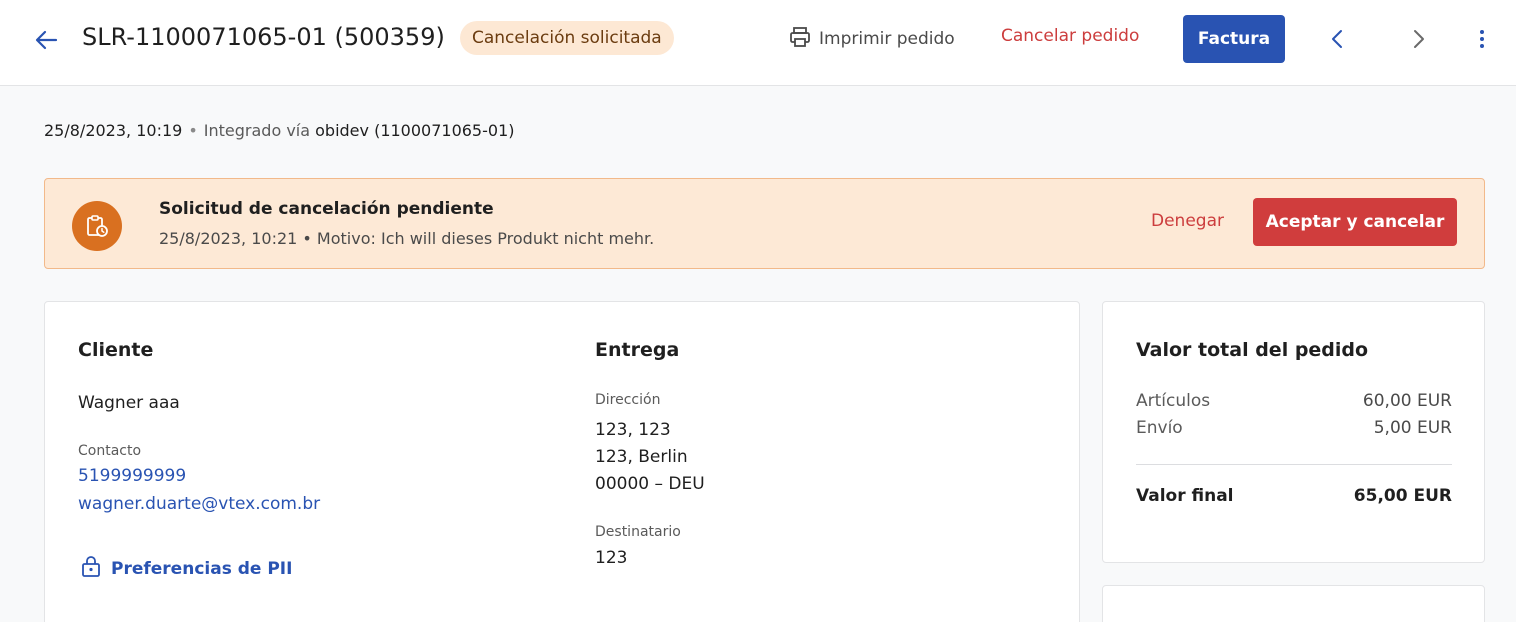 The height and width of the screenshot is (622, 1516). Describe the element at coordinates (202, 568) in the screenshot. I see `pii-preferences-label: Preferencias de PII` at that location.